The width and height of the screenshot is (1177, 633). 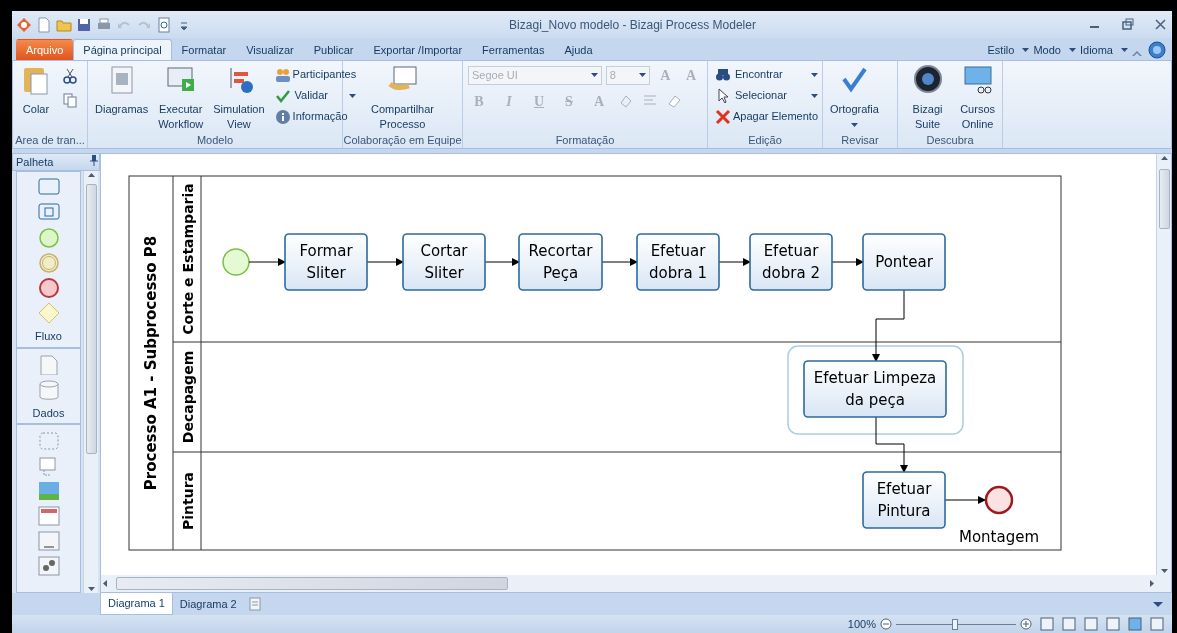 I want to click on start-event-icon, so click(x=48, y=238).